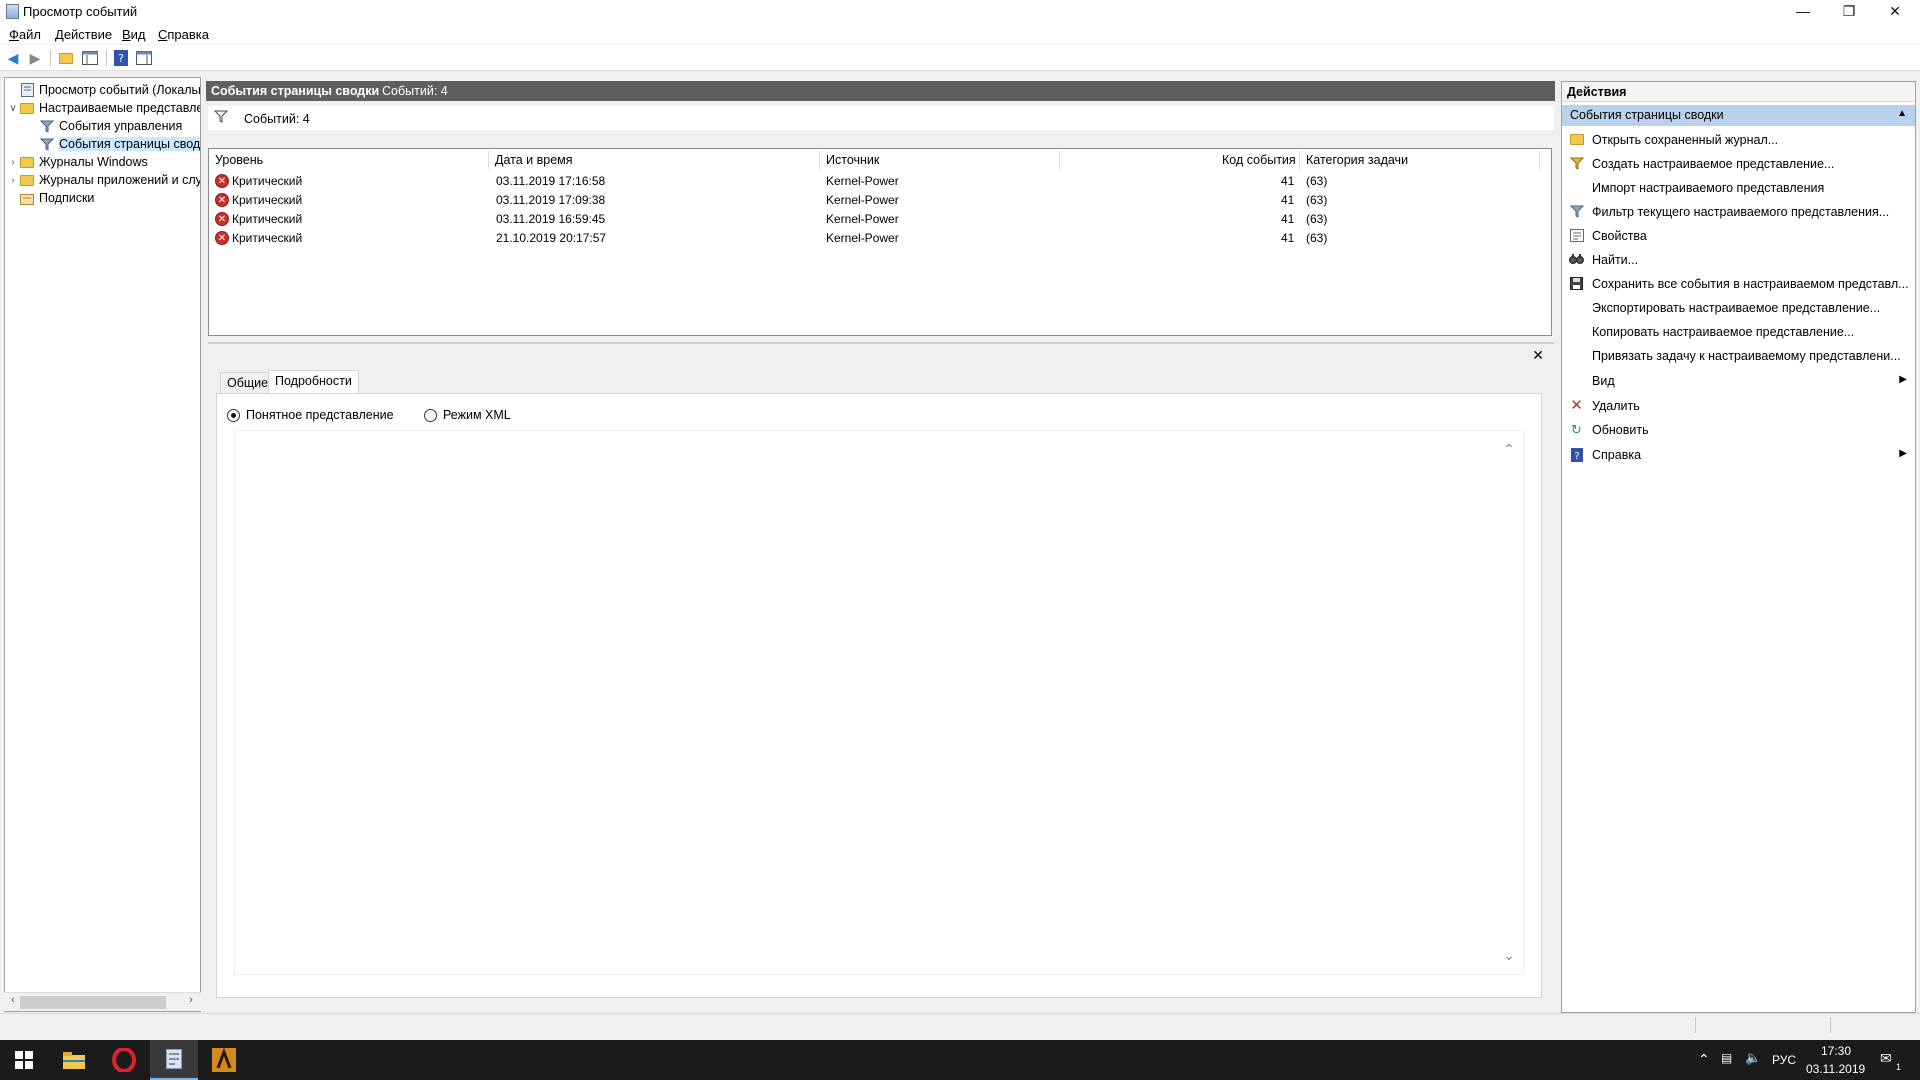 The width and height of the screenshot is (1920, 1080). What do you see at coordinates (467, 415) in the screenshot?
I see `radio-xml-view: Режим XML` at bounding box center [467, 415].